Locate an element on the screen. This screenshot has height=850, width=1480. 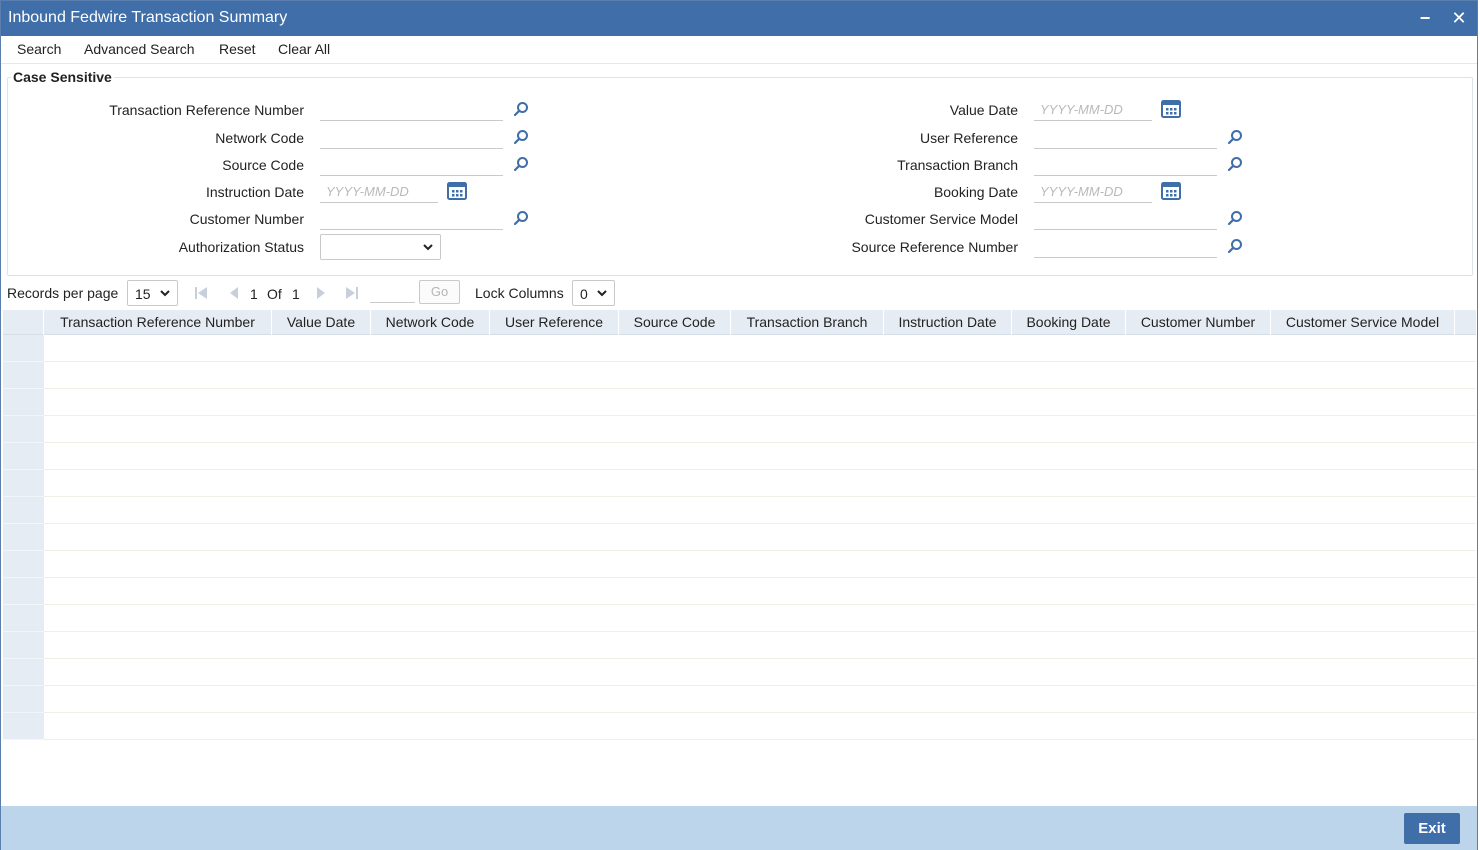
advanced-search-button: Advanced Search is located at coordinates (139, 49).